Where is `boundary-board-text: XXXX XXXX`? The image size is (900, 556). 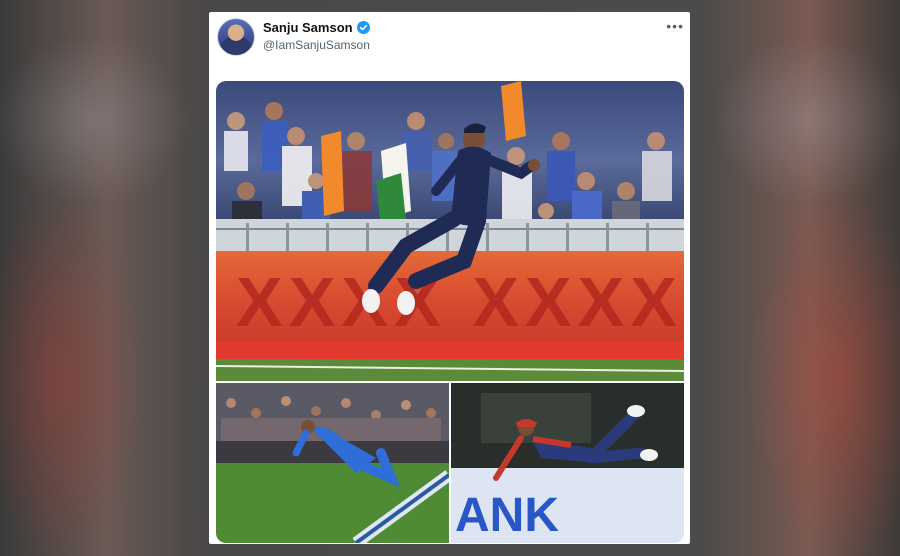 boundary-board-text: XXXX XXXX is located at coordinates (459, 302).